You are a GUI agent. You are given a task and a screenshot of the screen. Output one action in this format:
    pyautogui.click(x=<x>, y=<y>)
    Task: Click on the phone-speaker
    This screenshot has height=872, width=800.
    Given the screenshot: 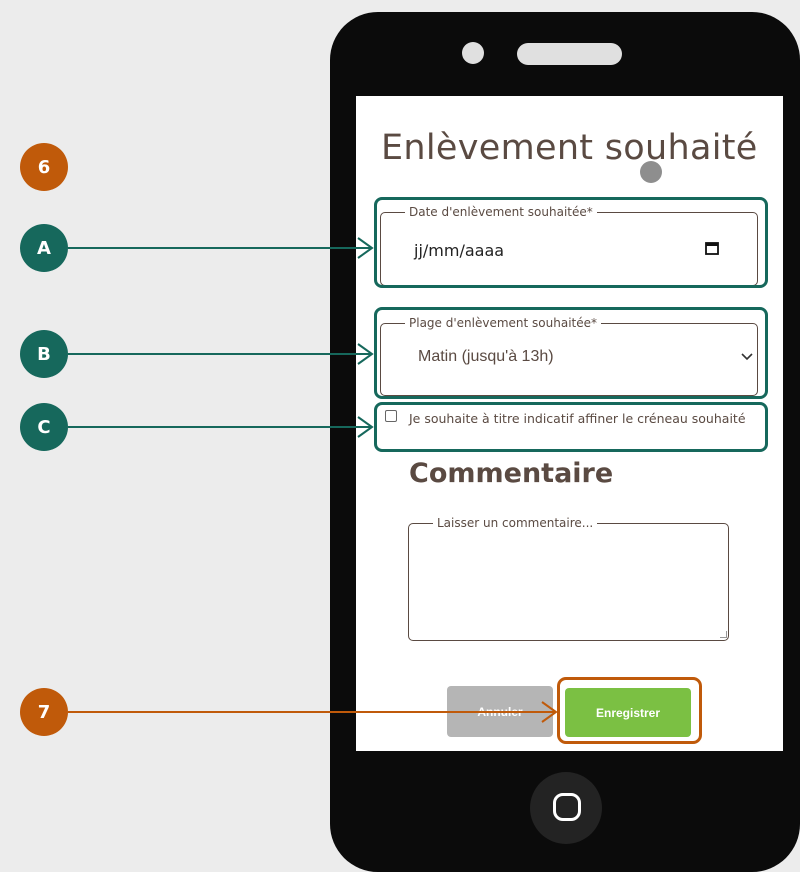 What is the action you would take?
    pyautogui.click(x=569, y=54)
    